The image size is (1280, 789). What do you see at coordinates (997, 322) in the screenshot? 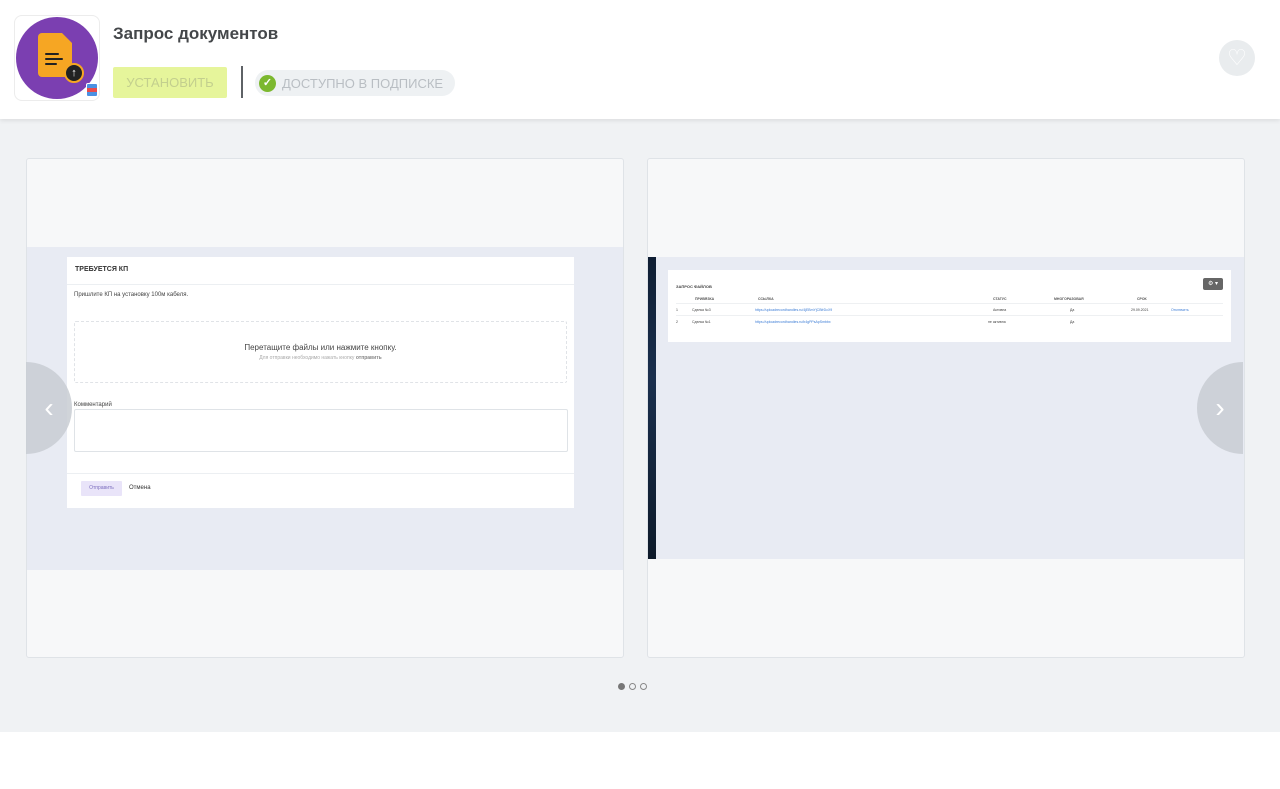
I see `table-cell: не активна` at bounding box center [997, 322].